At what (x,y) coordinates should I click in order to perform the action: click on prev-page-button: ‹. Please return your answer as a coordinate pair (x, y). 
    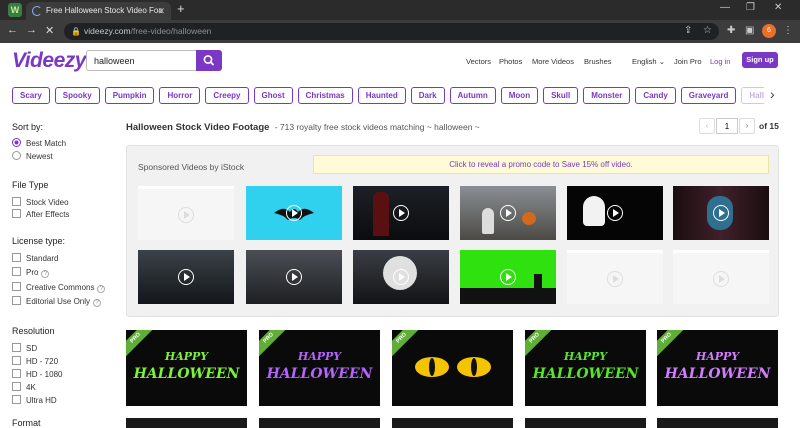
    Looking at the image, I should click on (707, 126).